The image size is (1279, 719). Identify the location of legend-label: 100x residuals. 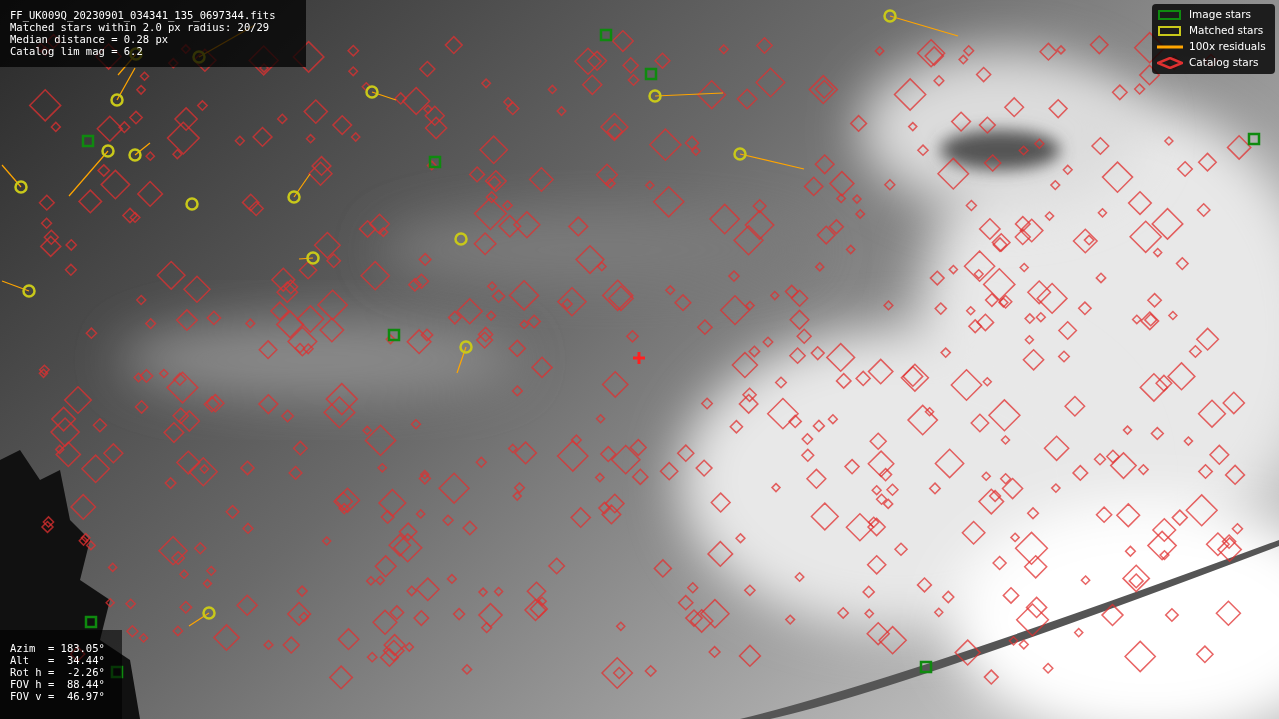
(1227, 47).